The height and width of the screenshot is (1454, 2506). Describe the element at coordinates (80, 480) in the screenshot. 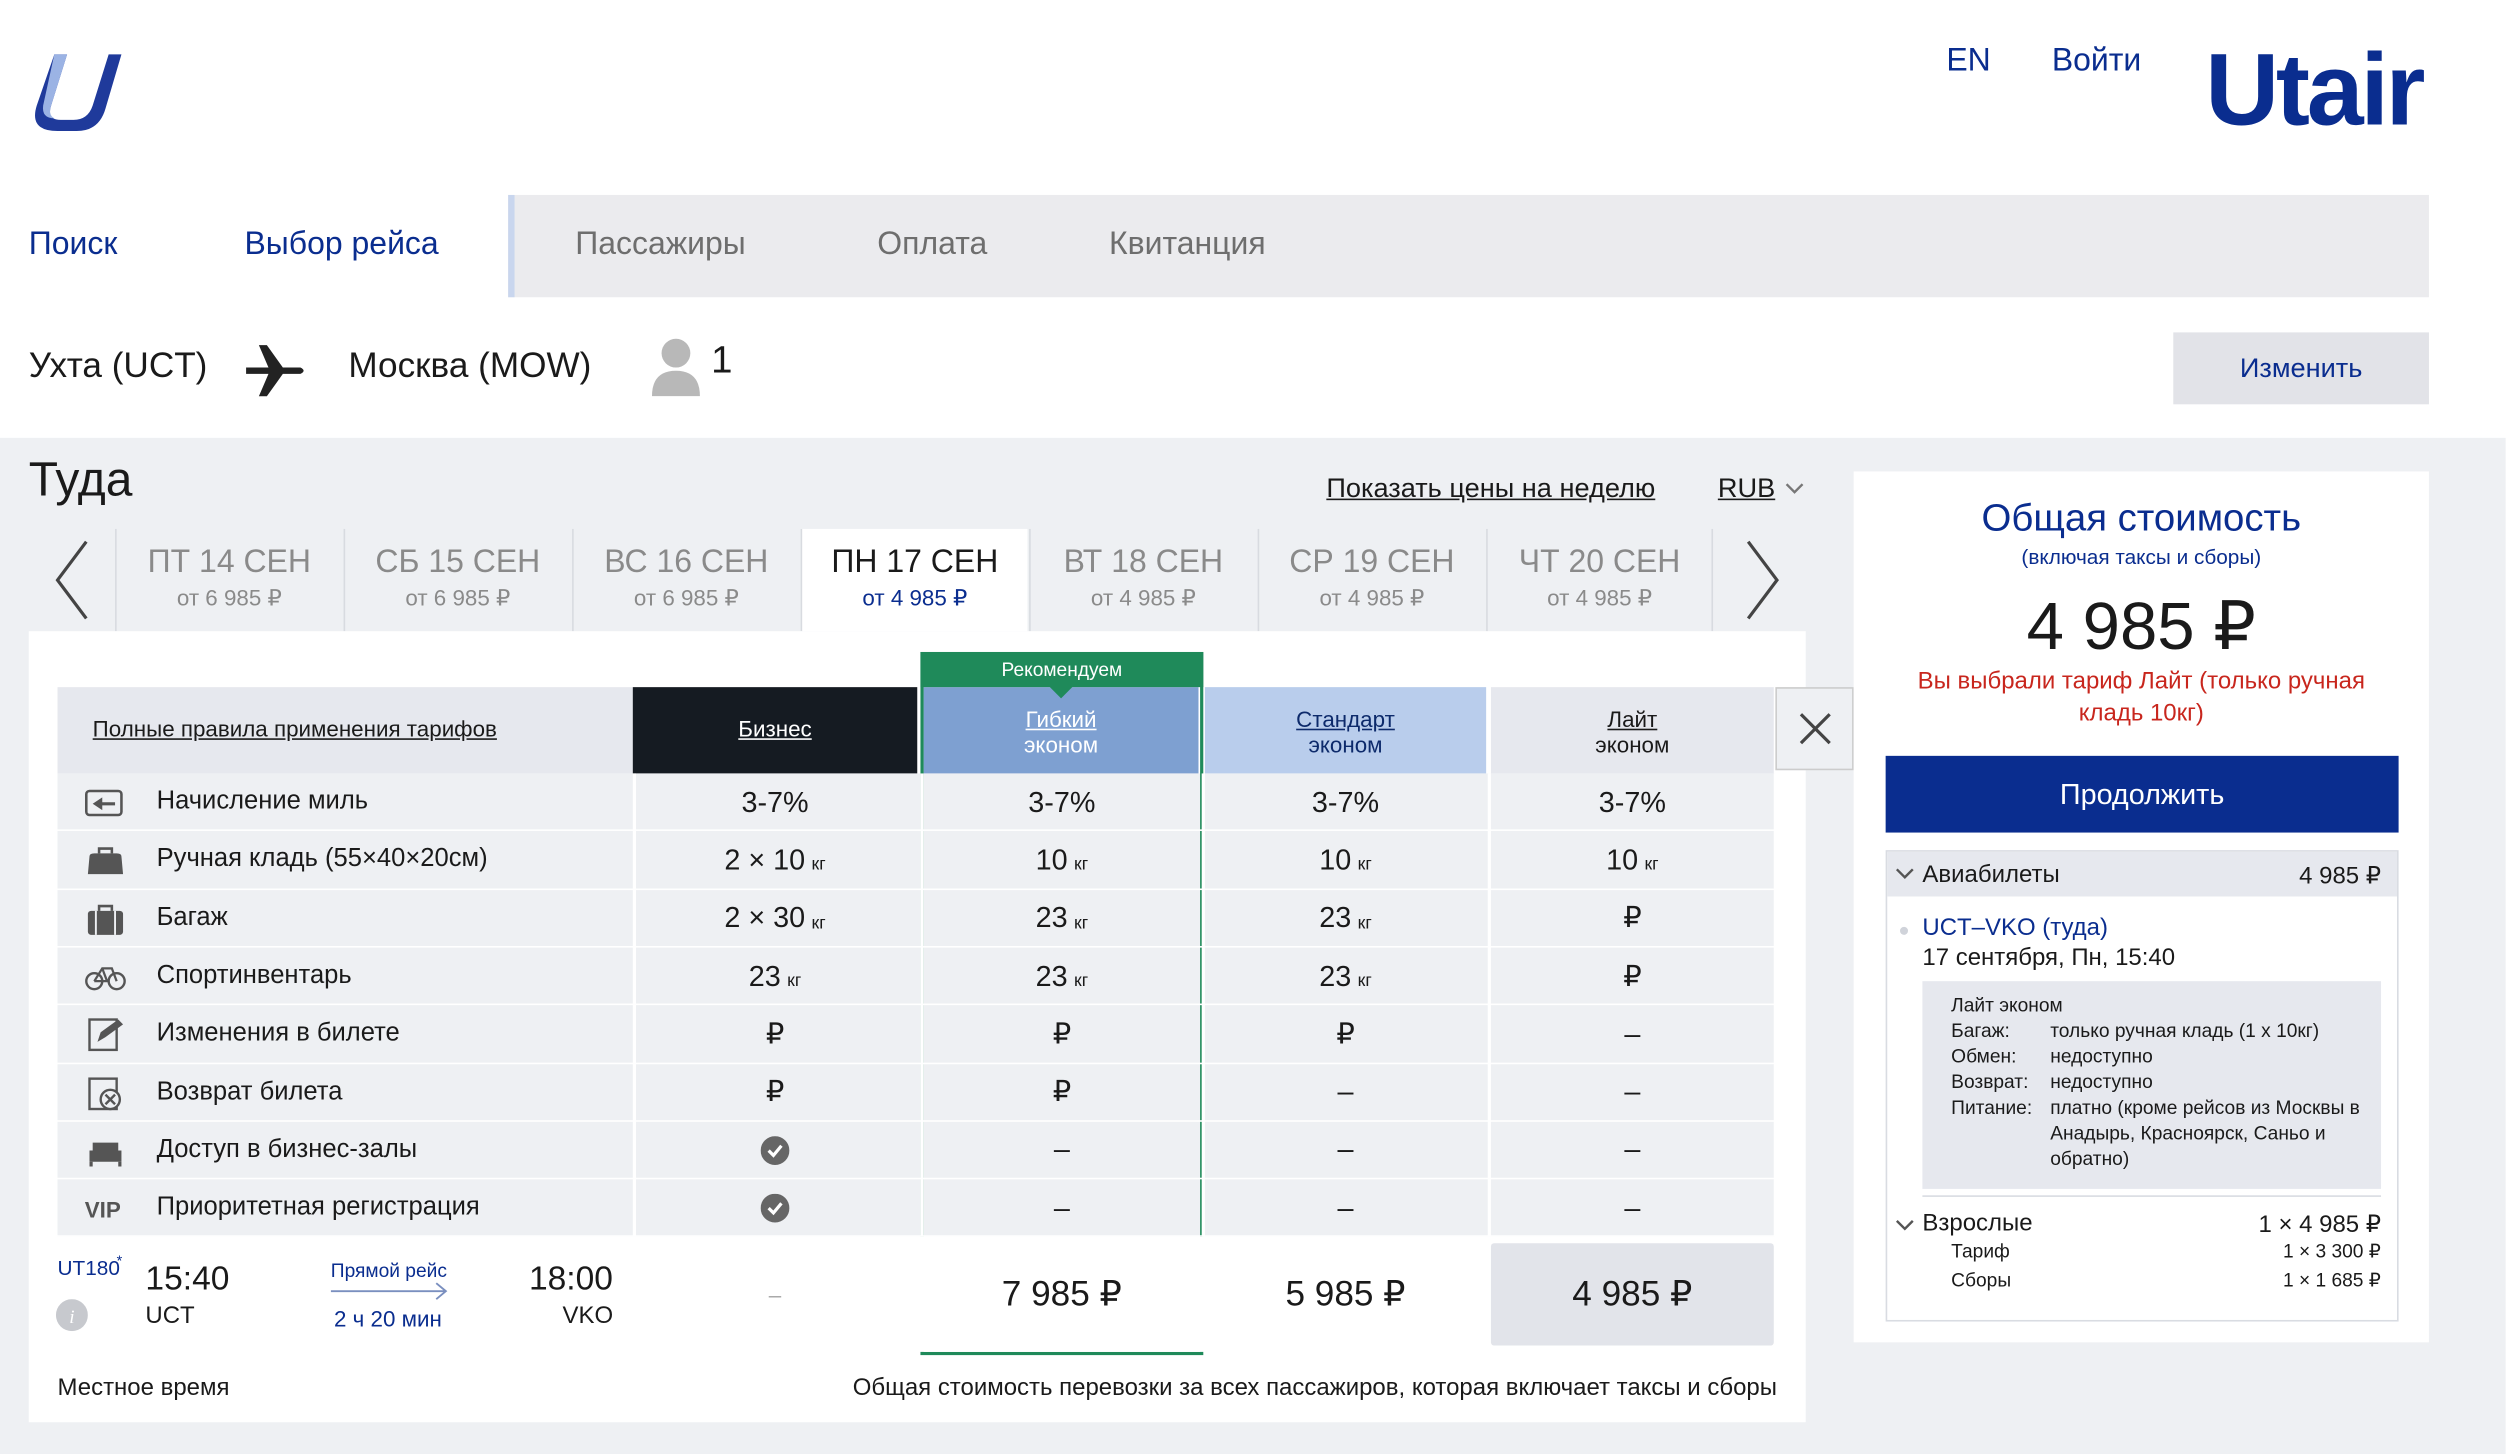

I see `direction-title: Туда` at that location.